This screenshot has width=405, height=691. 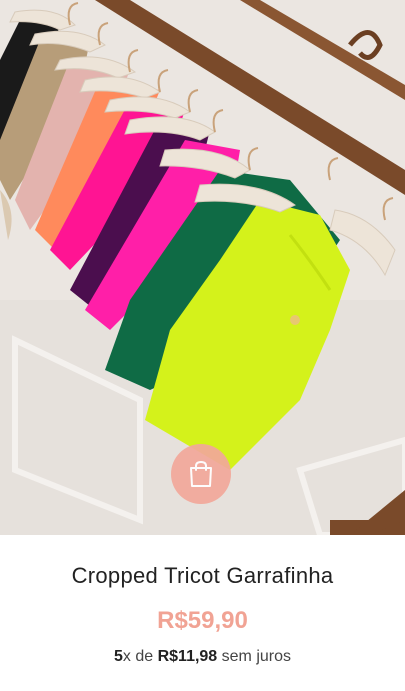 What do you see at coordinates (256, 656) in the screenshot?
I see `installments-suffix: sem juros` at bounding box center [256, 656].